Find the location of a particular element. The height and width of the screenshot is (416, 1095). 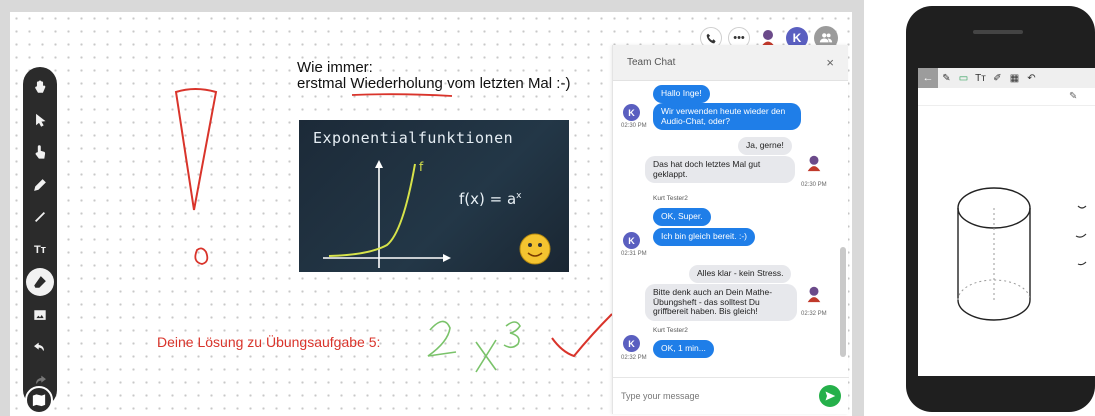

cylinder-sketch is located at coordinates (1022, 254).